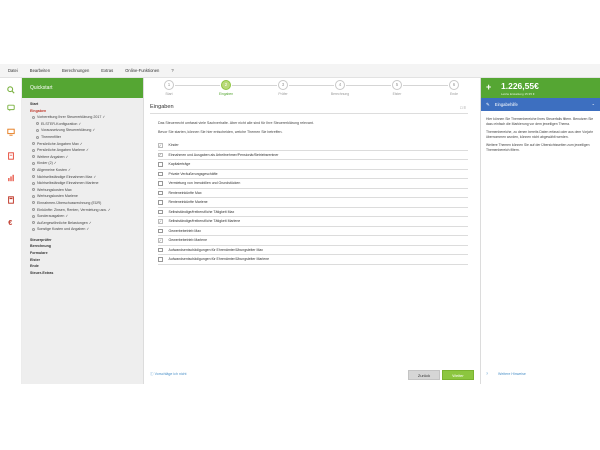 This screenshot has width=600, height=450. What do you see at coordinates (142, 70) in the screenshot?
I see `menu-online-funktionen: Online-Funktionen` at bounding box center [142, 70].